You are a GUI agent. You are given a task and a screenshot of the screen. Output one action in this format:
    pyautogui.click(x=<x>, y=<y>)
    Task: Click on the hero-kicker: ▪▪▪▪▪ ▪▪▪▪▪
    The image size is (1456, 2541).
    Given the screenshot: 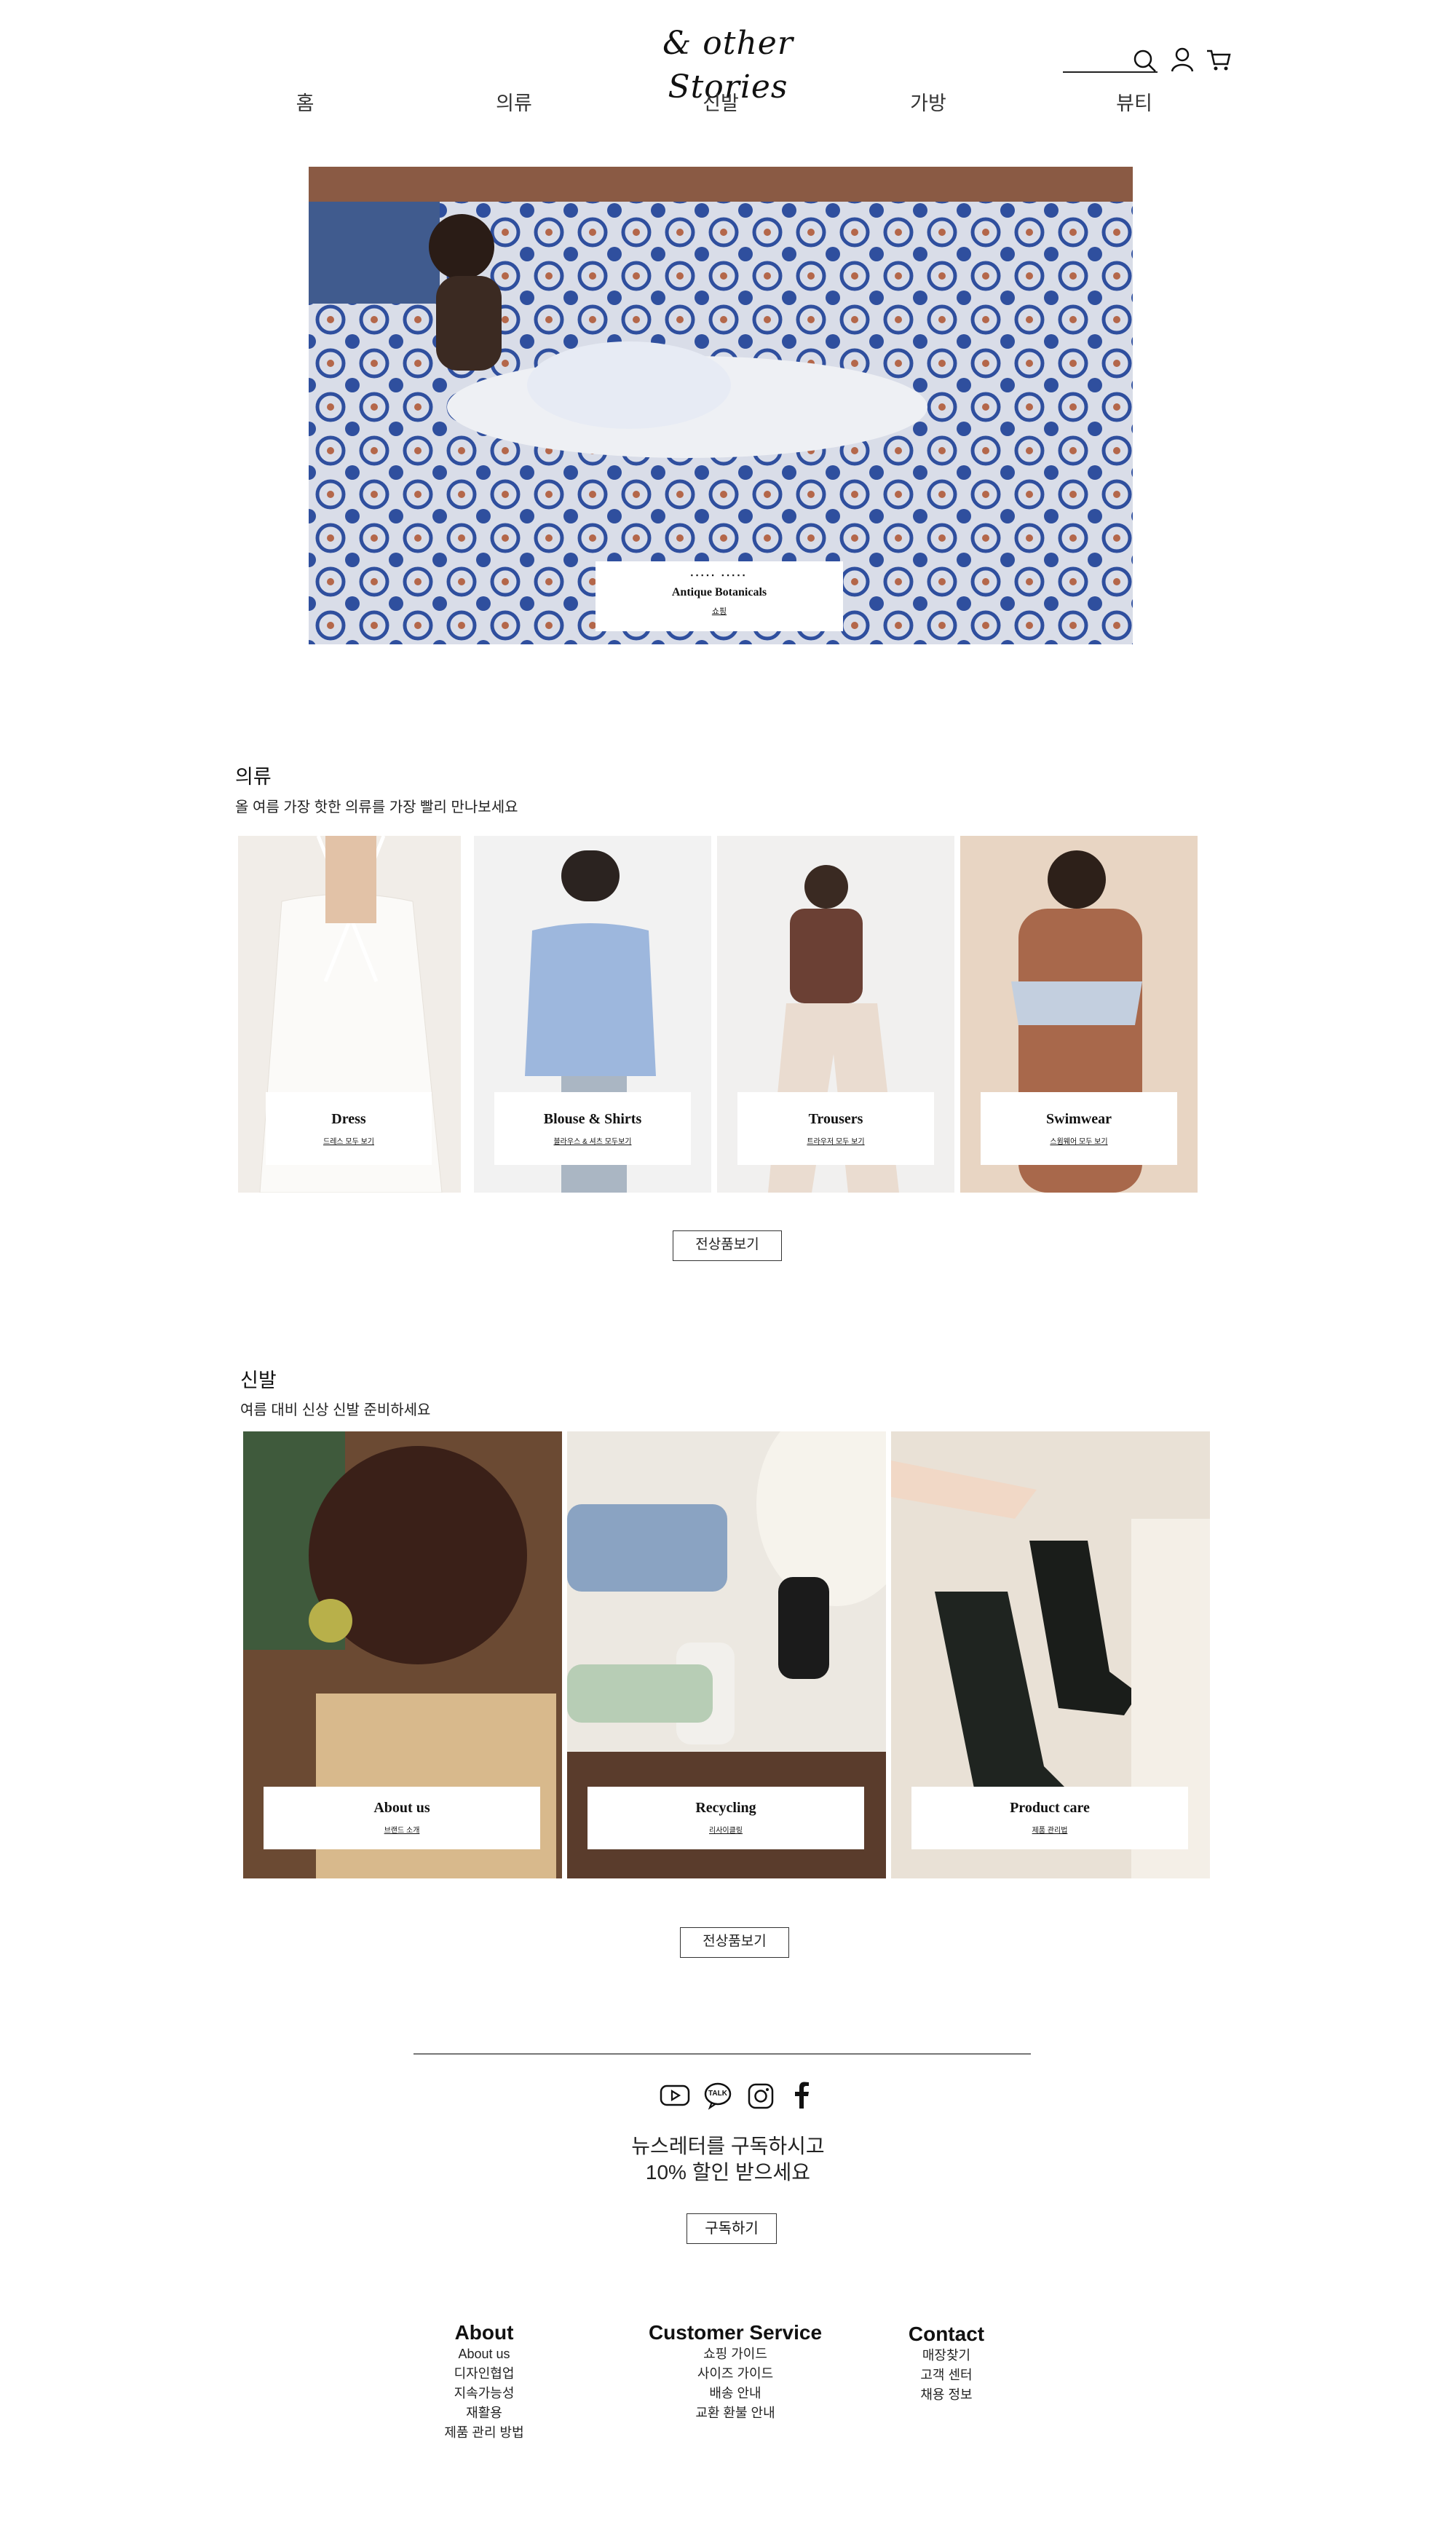 What is the action you would take?
    pyautogui.click(x=719, y=575)
    